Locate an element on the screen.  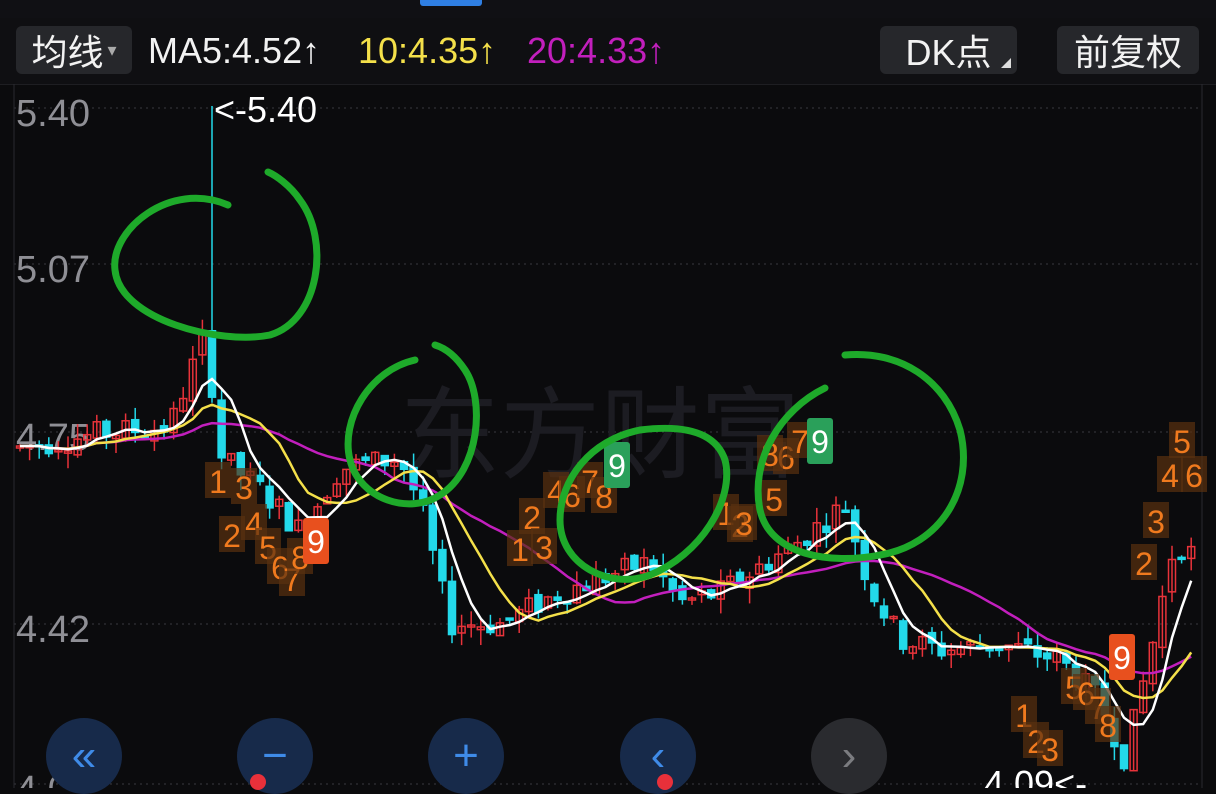
next-icon: › is located at coordinates (849, 755).